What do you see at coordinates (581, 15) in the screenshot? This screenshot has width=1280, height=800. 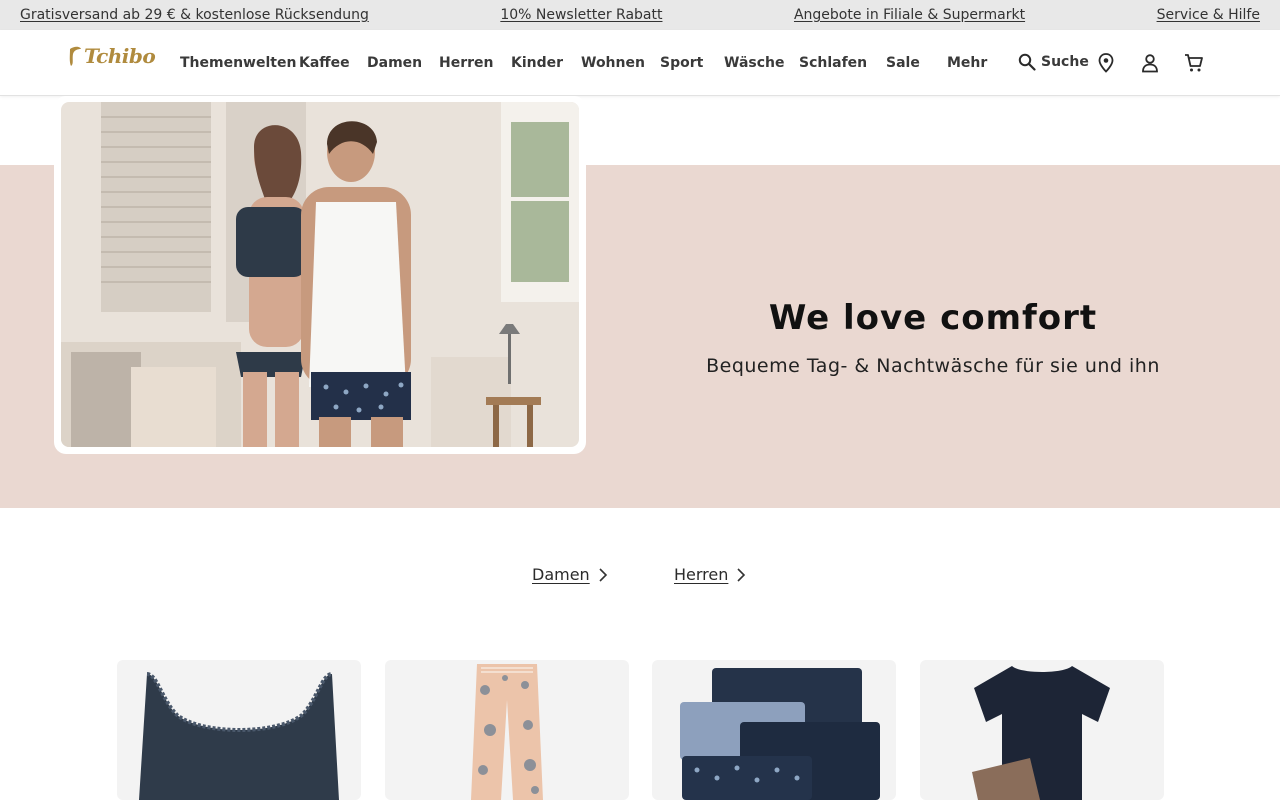 I see `newsletter-link: 10% Newsletter Rabatt` at bounding box center [581, 15].